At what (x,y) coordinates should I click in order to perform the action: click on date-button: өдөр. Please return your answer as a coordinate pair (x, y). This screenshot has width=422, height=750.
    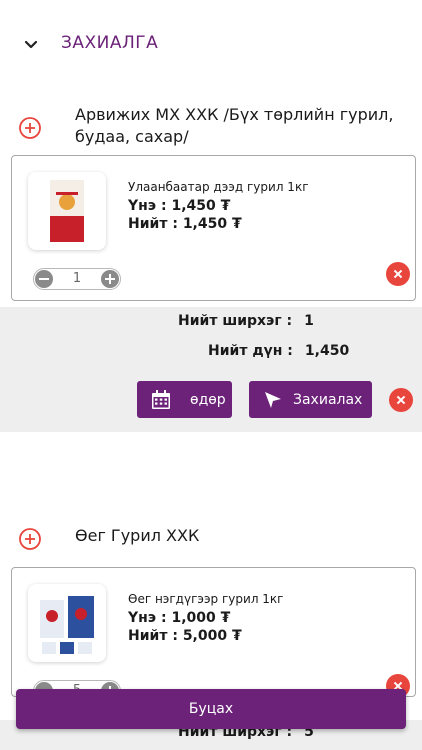
    Looking at the image, I should click on (184, 399).